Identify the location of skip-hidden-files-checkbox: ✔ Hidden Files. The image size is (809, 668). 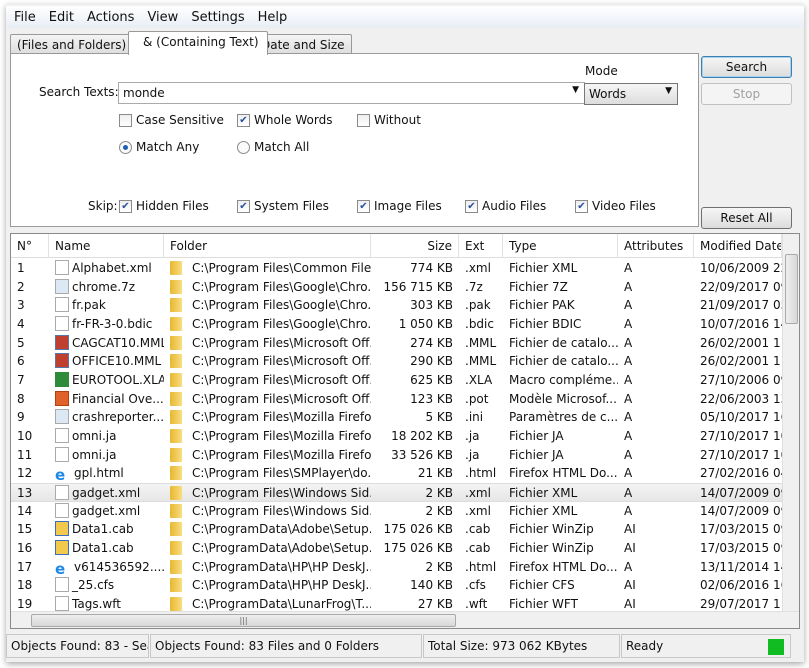
(164, 206).